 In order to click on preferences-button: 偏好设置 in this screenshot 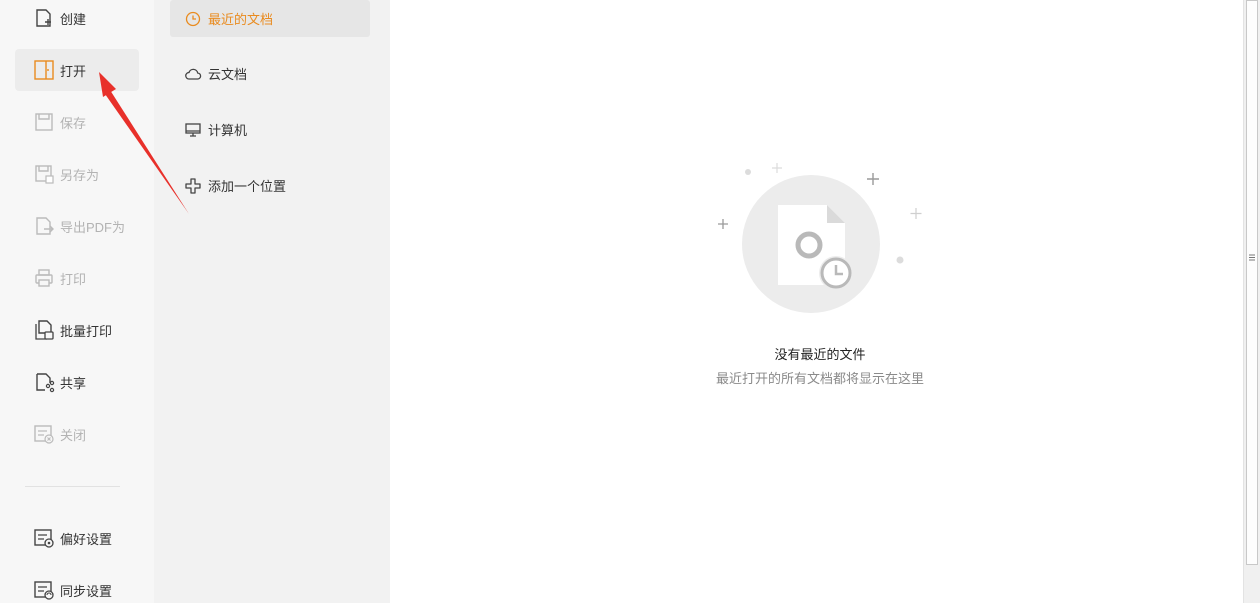, I will do `click(77, 538)`.